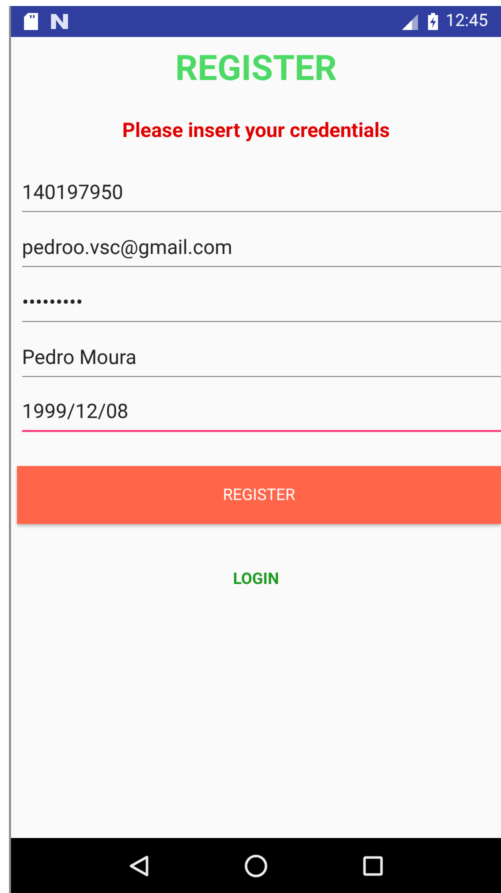 This screenshot has width=501, height=893. I want to click on page-title: REGISTER, so click(256, 69).